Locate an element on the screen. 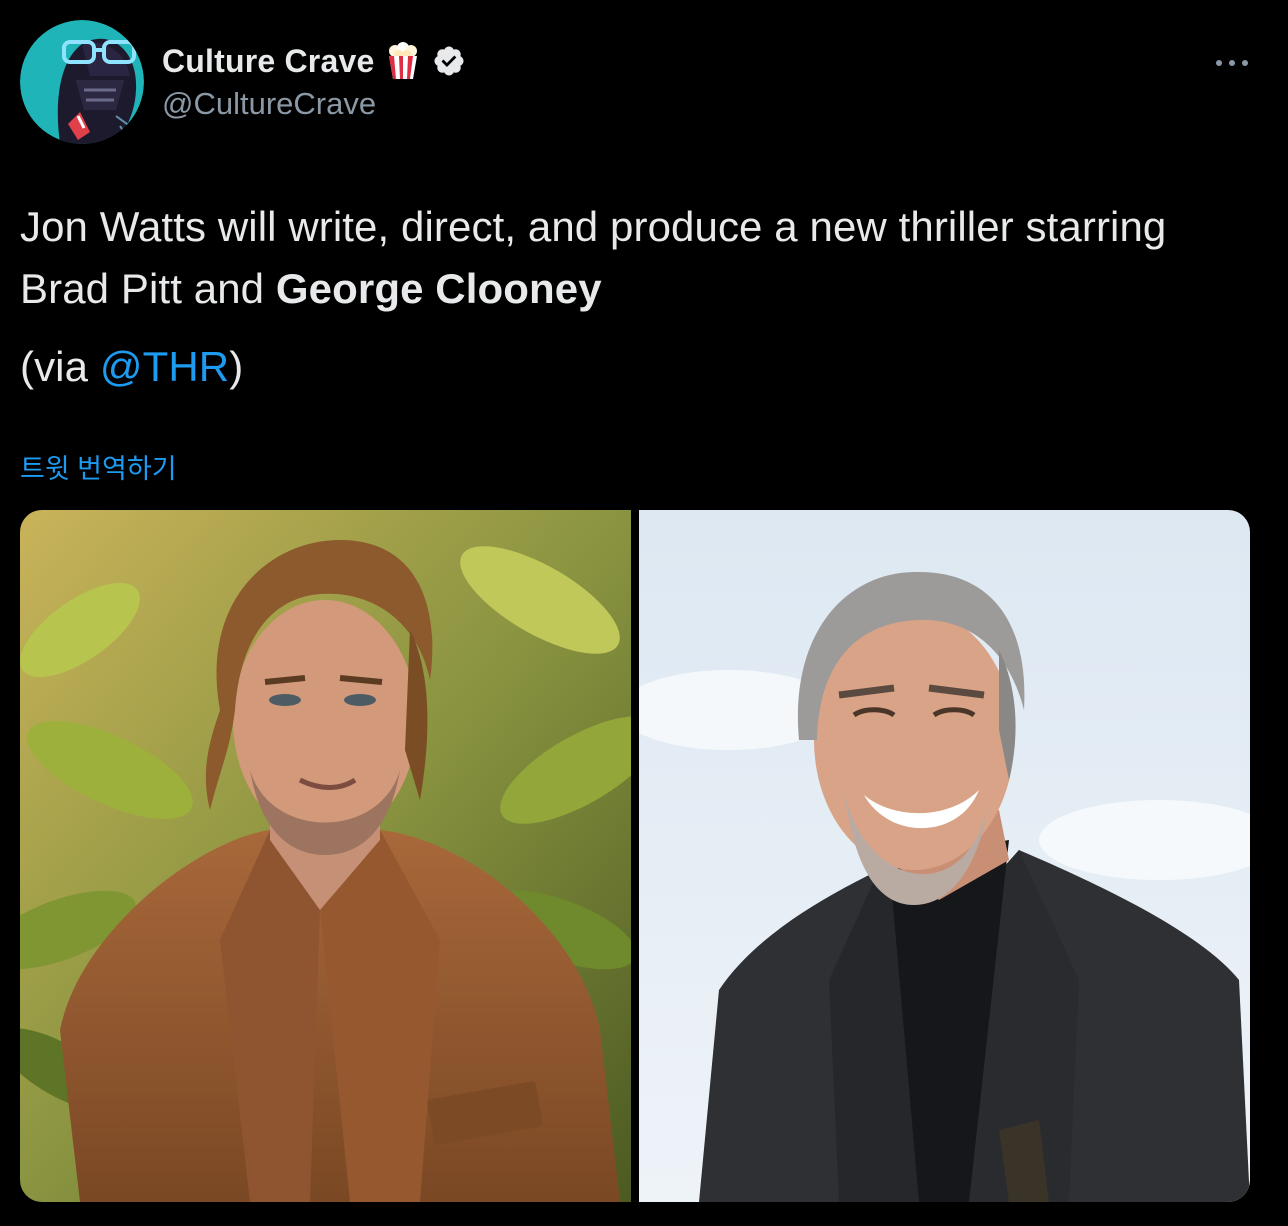 The width and height of the screenshot is (1288, 1226). via-suffix: ) is located at coordinates (236, 366).